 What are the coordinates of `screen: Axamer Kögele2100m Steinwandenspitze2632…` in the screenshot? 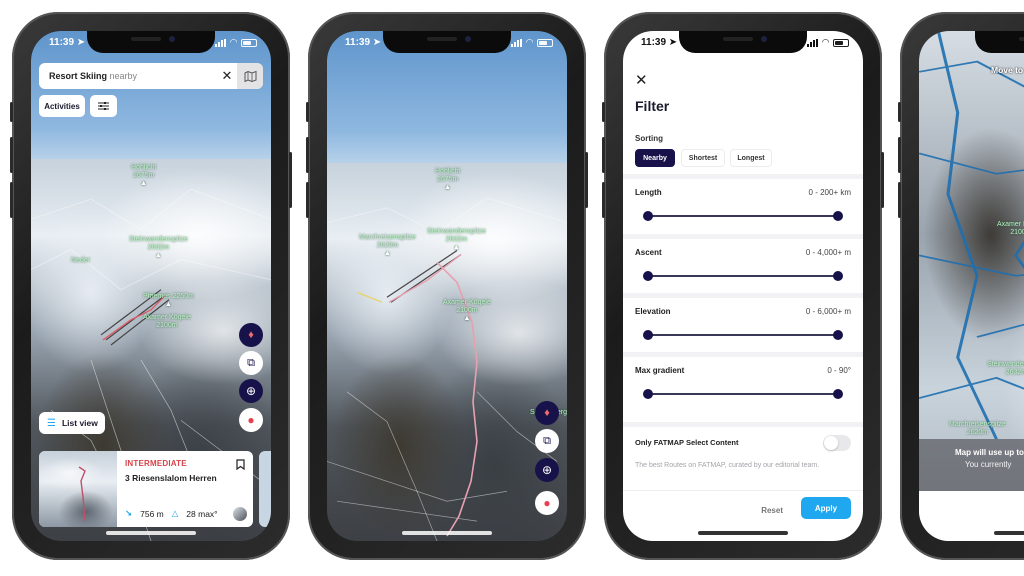 It's located at (971, 286).